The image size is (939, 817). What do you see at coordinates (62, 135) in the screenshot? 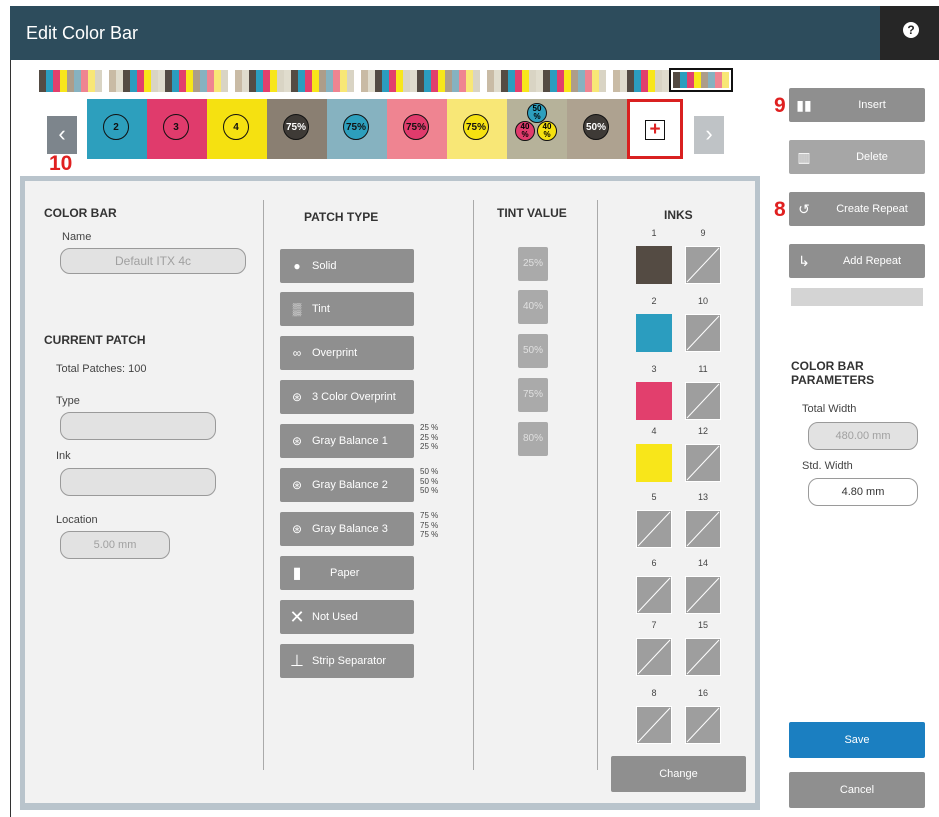
I see `previous-arrow-button: ‹` at bounding box center [62, 135].